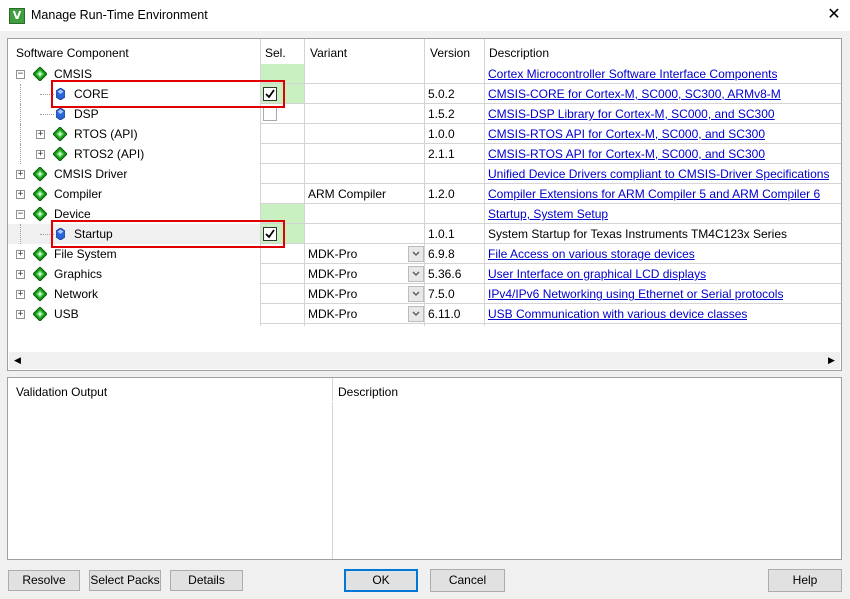 The width and height of the screenshot is (850, 599). What do you see at coordinates (17, 16) in the screenshot?
I see `app-icon: V` at bounding box center [17, 16].